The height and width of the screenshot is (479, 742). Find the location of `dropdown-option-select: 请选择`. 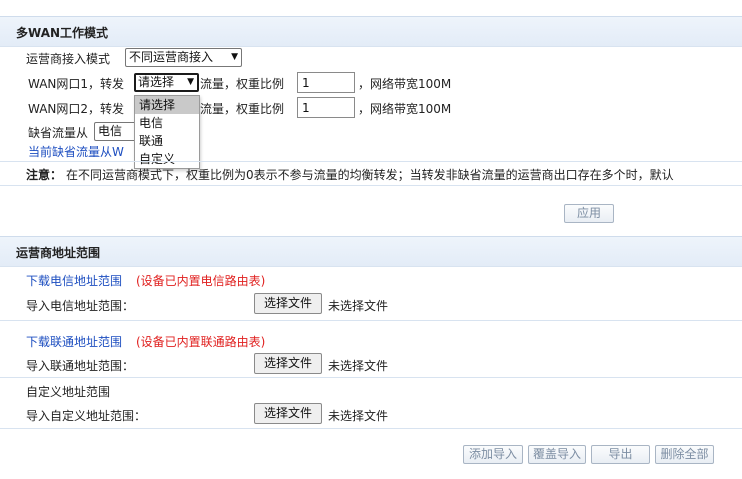

dropdown-option-select: 请选择 is located at coordinates (167, 105).